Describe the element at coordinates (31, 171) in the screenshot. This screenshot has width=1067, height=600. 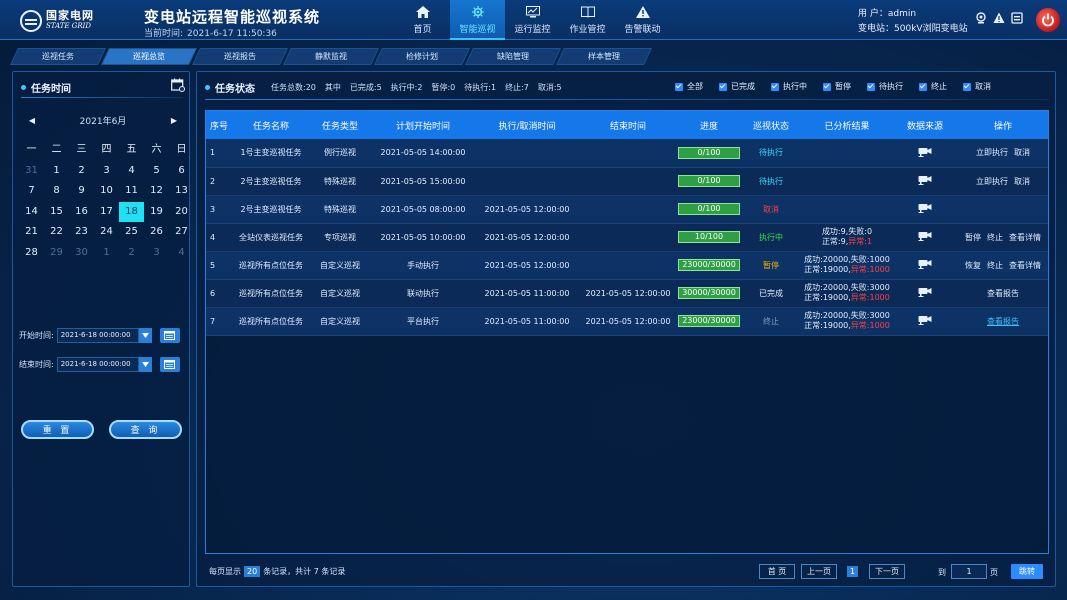
I see `calendar-day: 31` at that location.